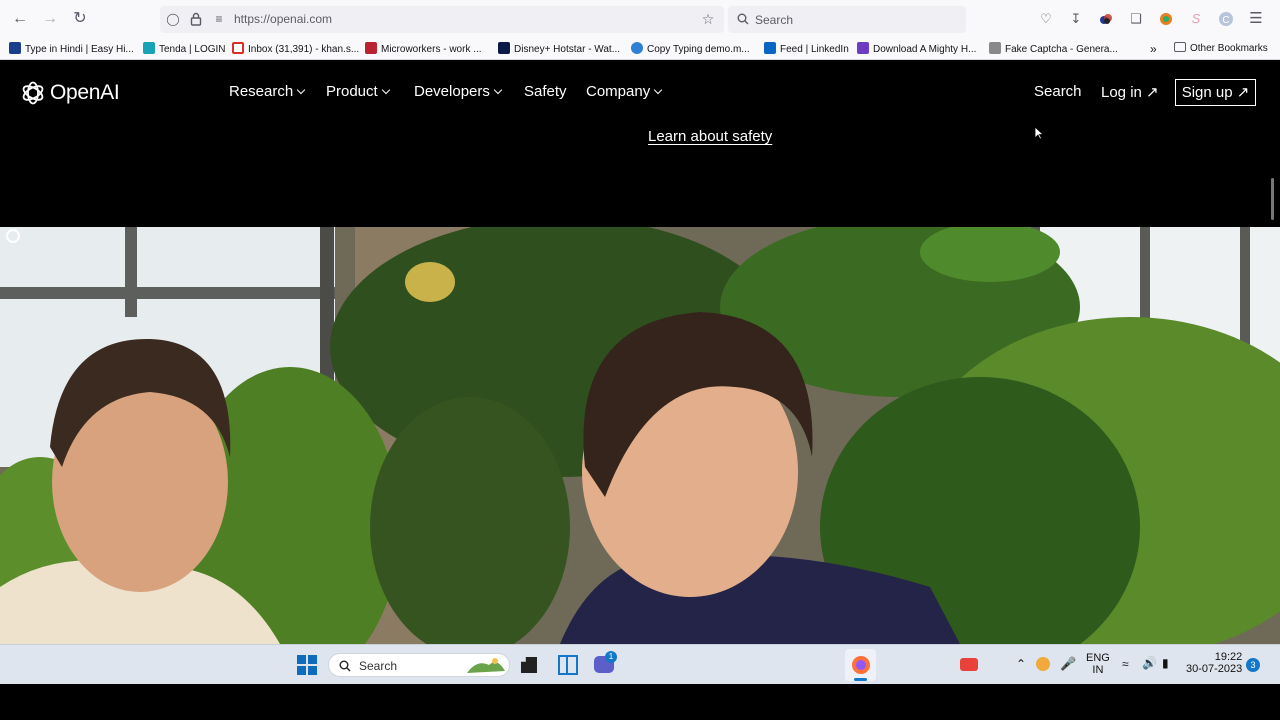 The height and width of the screenshot is (720, 1280). What do you see at coordinates (1166, 19) in the screenshot?
I see `color-extension-icon` at bounding box center [1166, 19].